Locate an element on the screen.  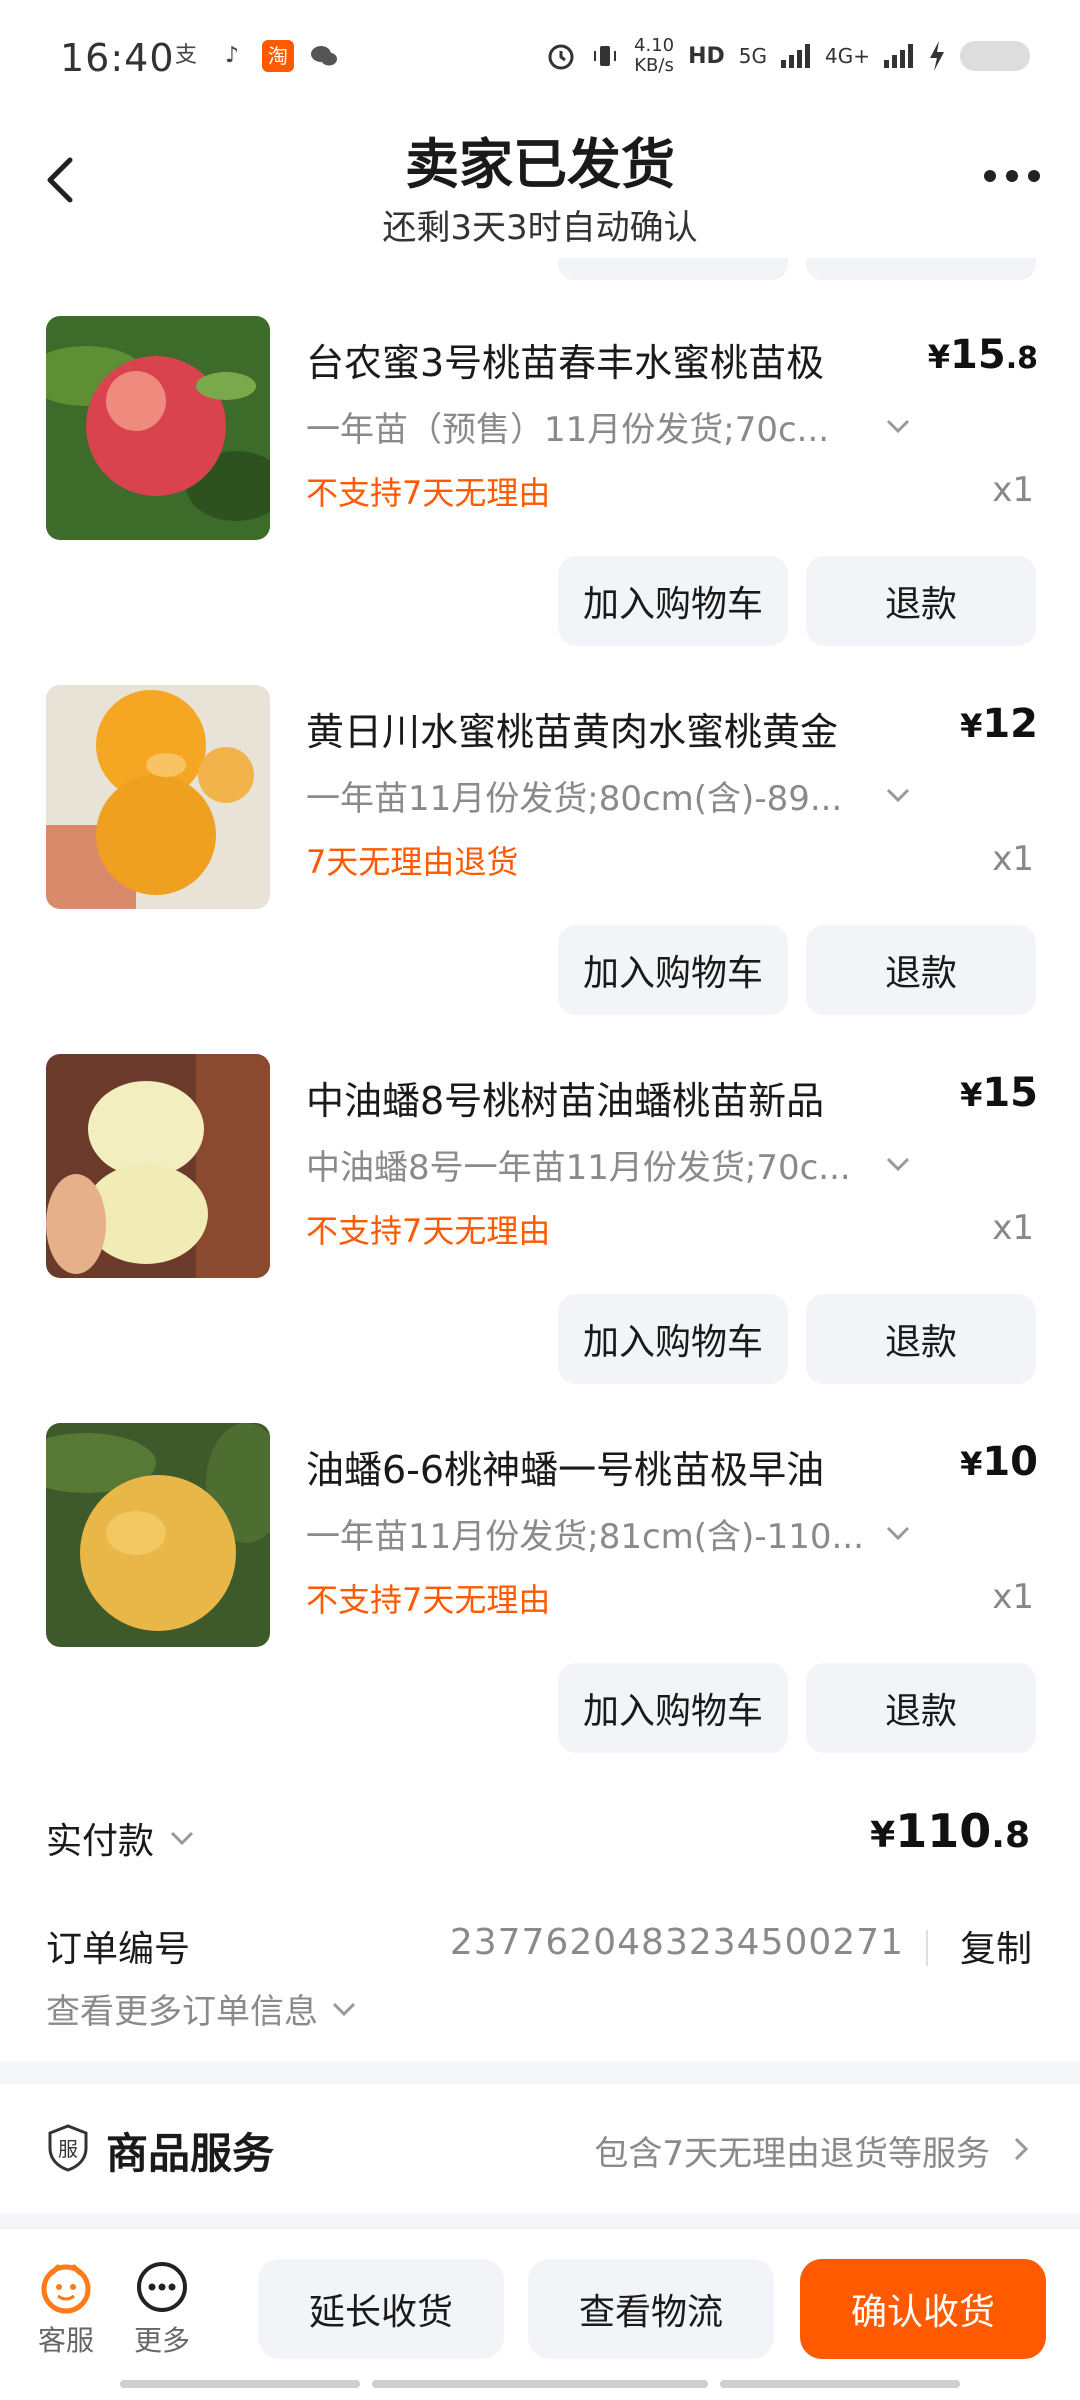
customer-service-label: 客服 is located at coordinates (66, 2340).